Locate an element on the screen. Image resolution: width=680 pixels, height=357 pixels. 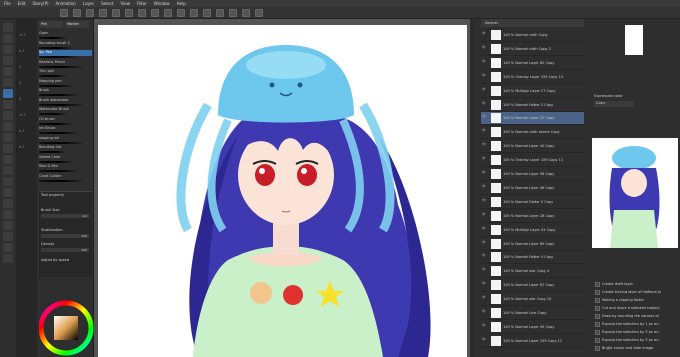
layer-row: 👁 100 % Normal cloth Copy 2 is located at coordinates (532, 49).